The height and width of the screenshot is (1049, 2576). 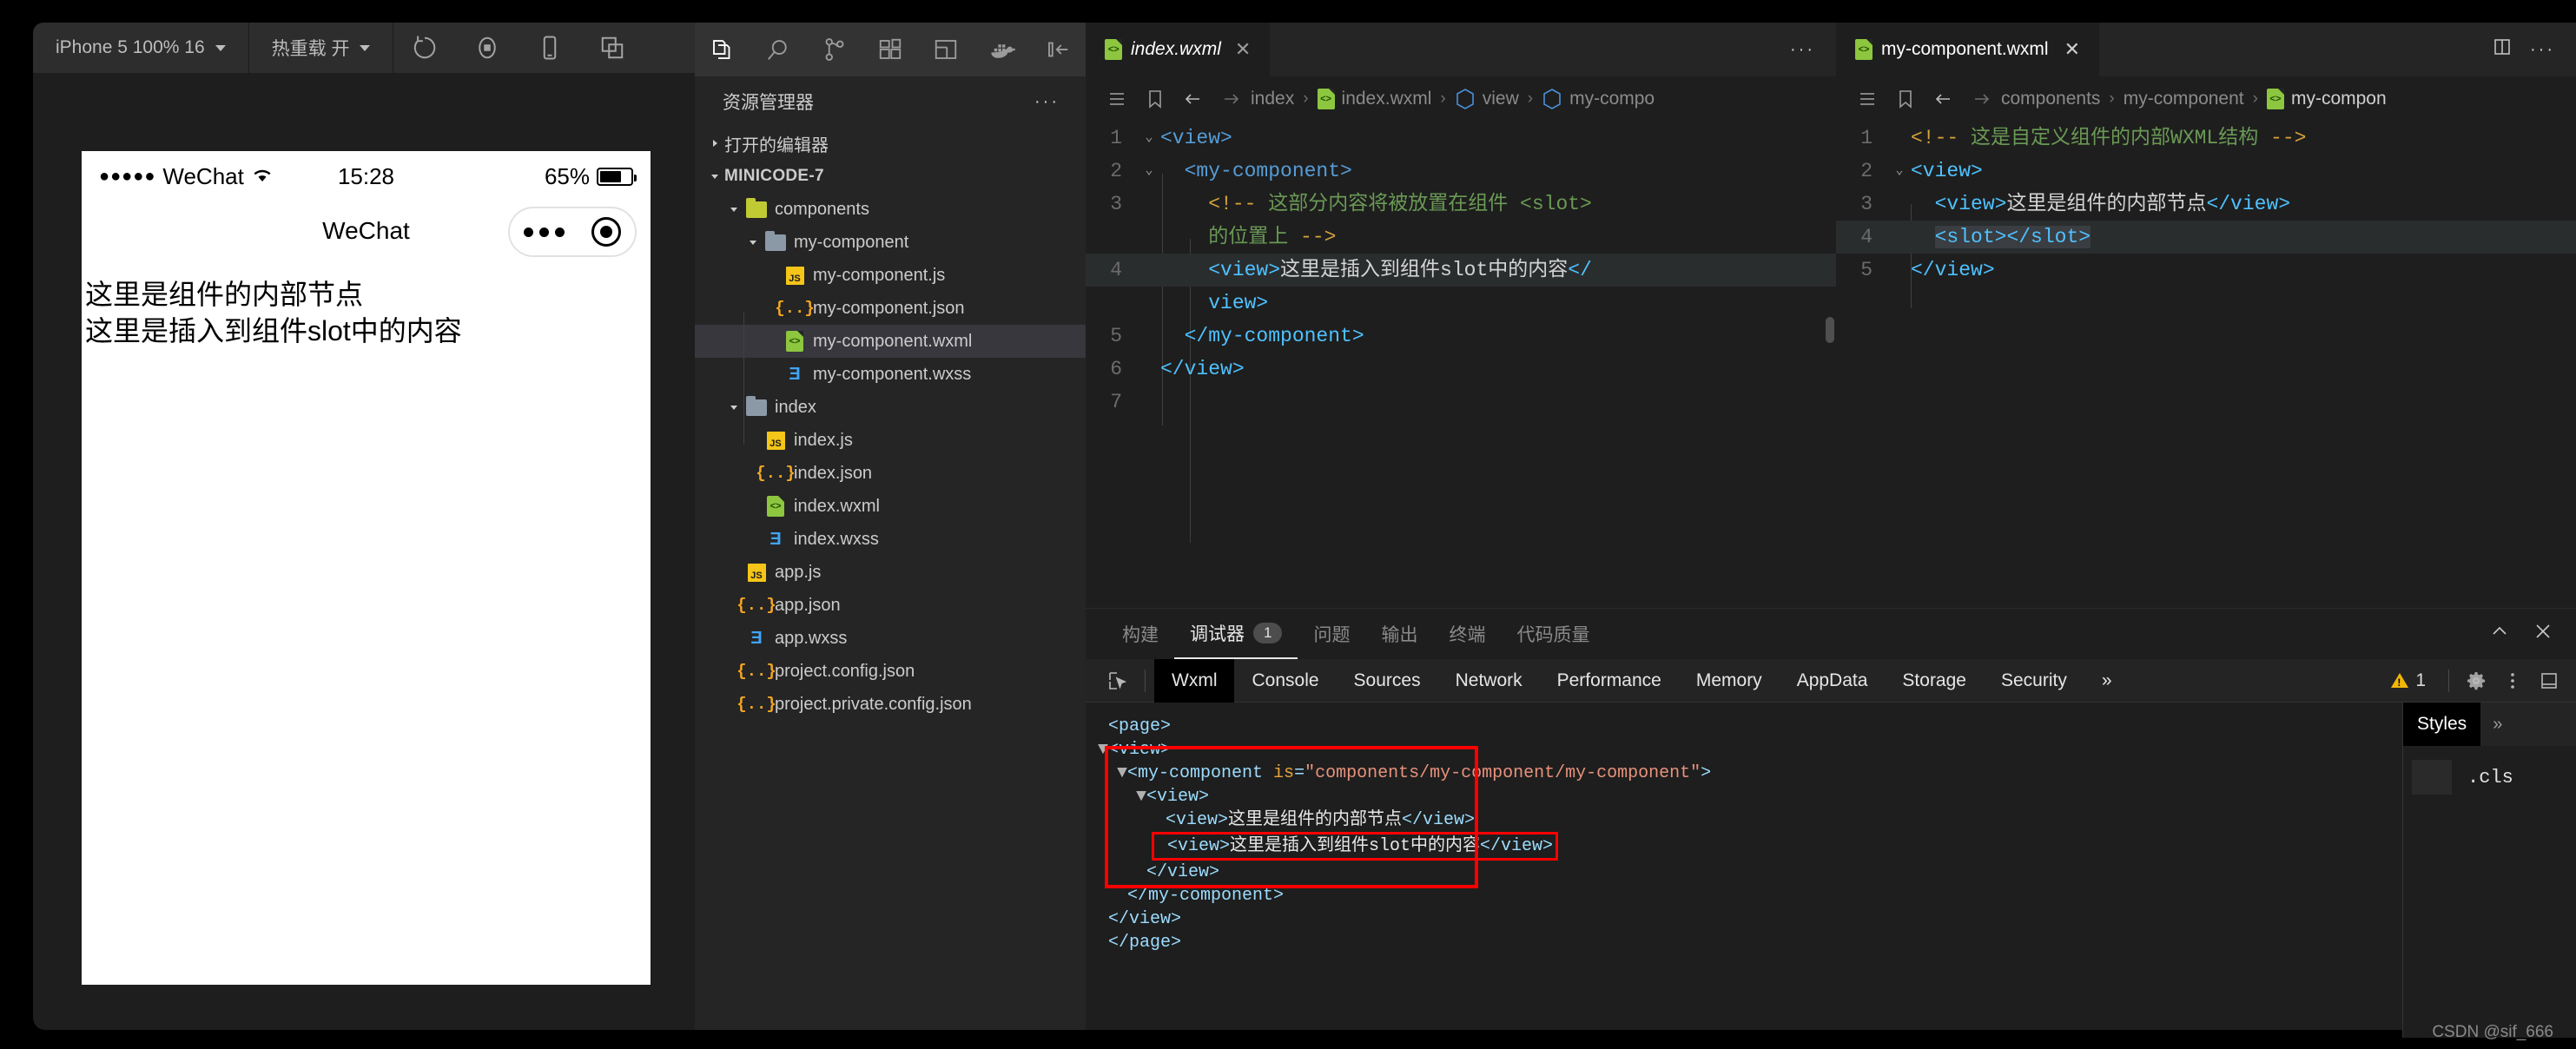 What do you see at coordinates (1285, 681) in the screenshot?
I see `devtools-tab-console: Console` at bounding box center [1285, 681].